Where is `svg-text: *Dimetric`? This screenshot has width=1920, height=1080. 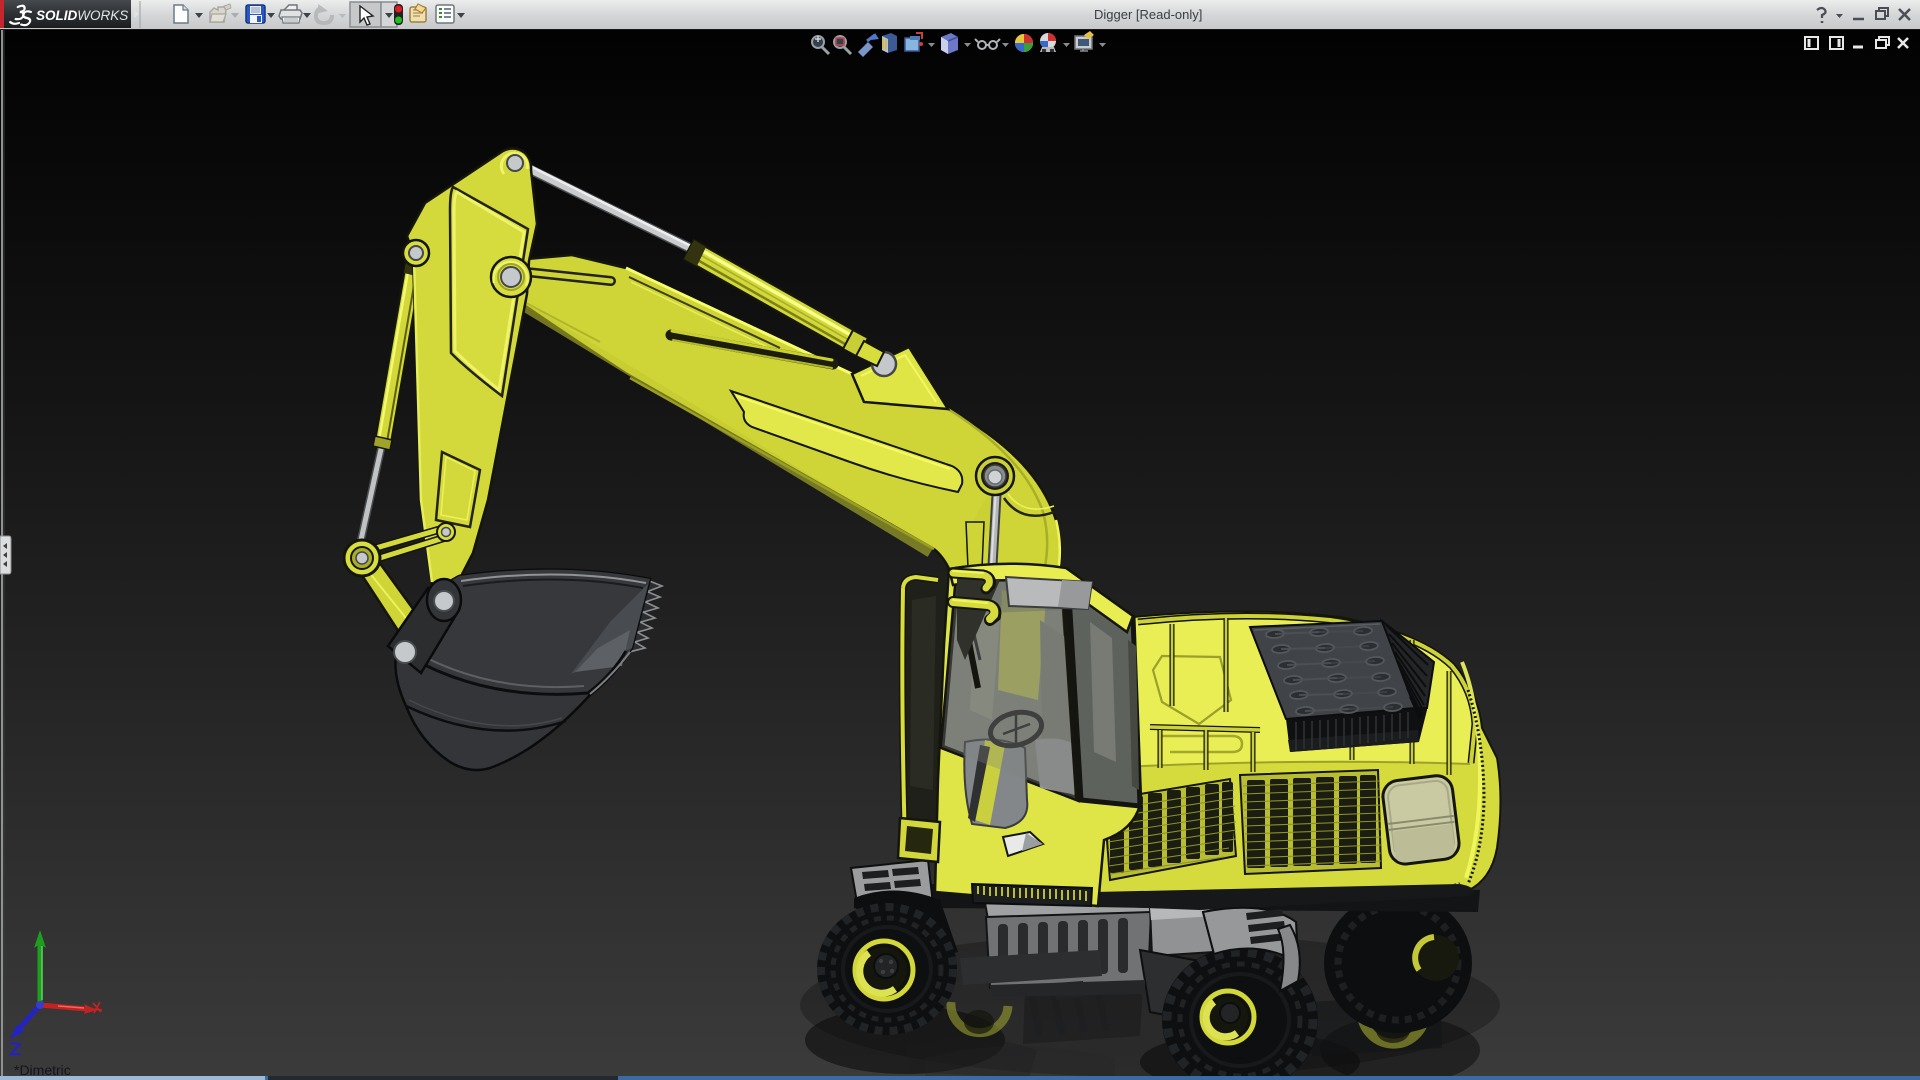 svg-text: *Dimetric is located at coordinates (42, 1070).